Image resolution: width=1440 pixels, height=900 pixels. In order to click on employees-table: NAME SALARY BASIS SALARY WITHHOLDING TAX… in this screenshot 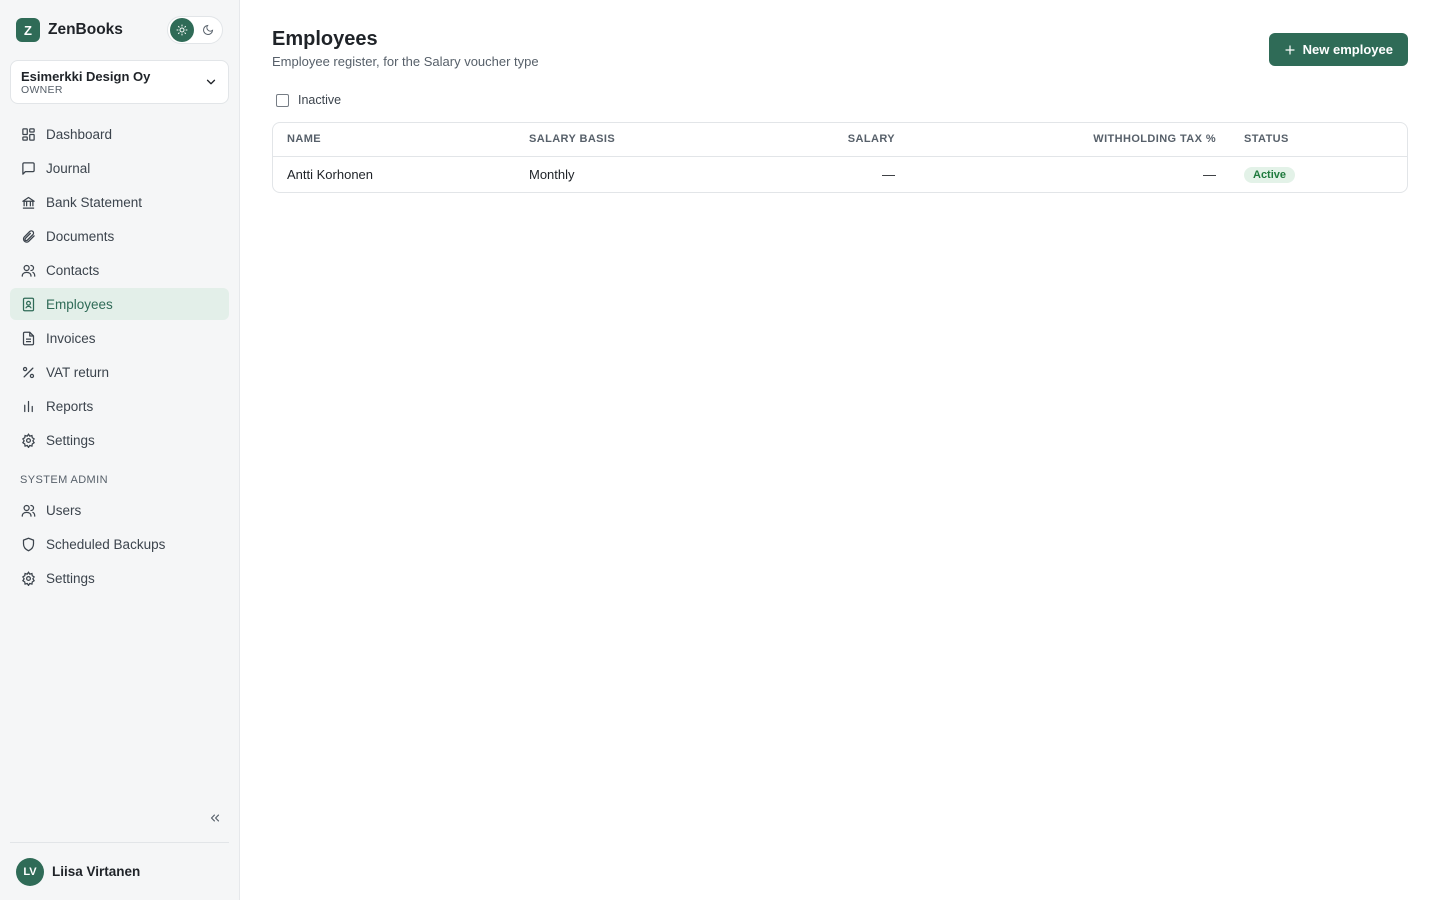, I will do `click(840, 157)`.